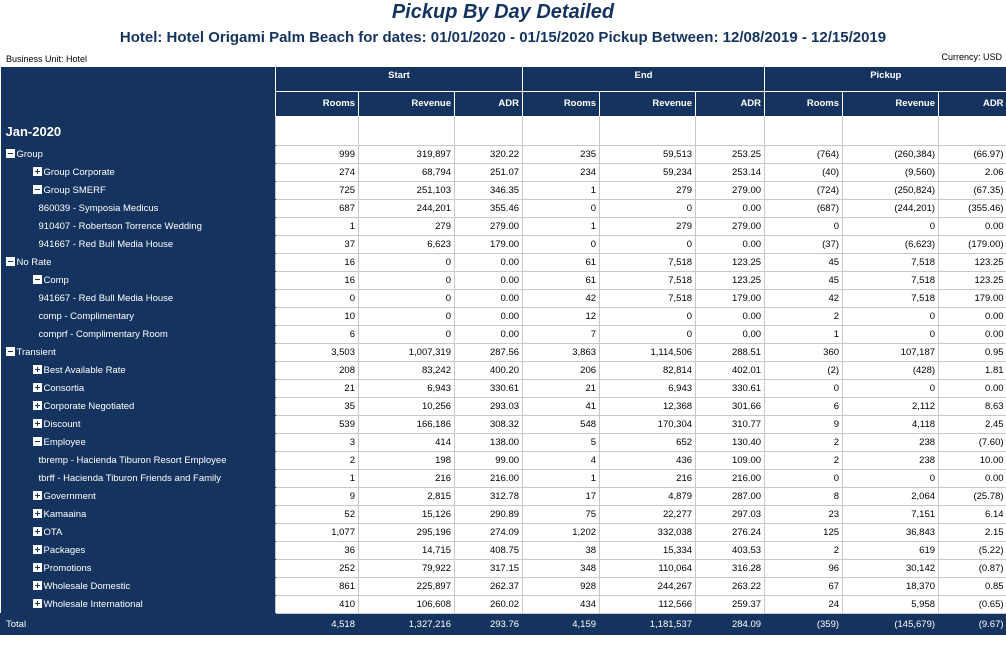 This screenshot has height=657, width=1006. I want to click on cell-value: 45, so click(803, 262).